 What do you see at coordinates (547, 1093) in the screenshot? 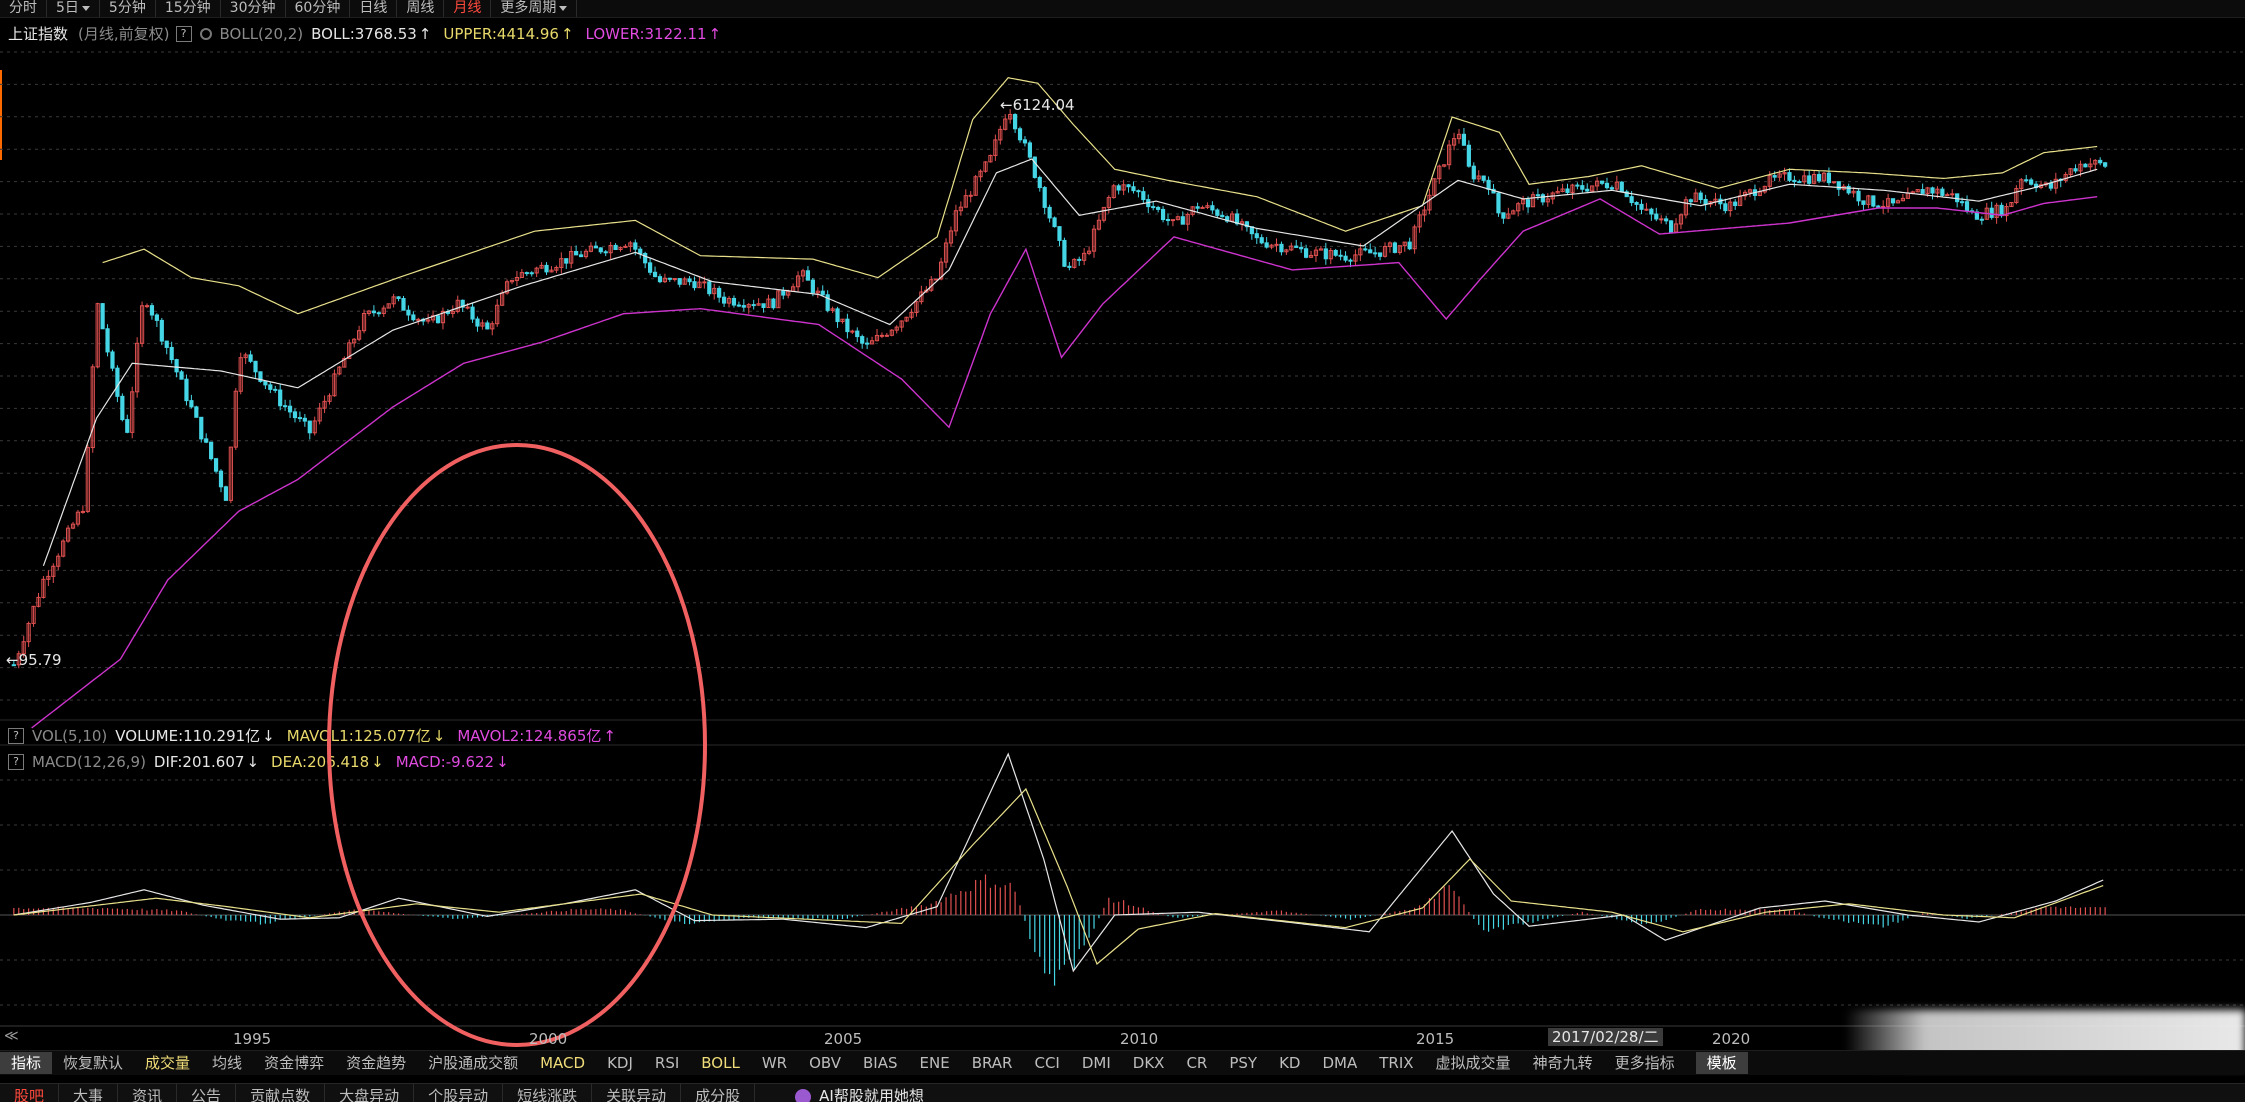
I see `function-tab-7: 短线涨跌` at bounding box center [547, 1093].